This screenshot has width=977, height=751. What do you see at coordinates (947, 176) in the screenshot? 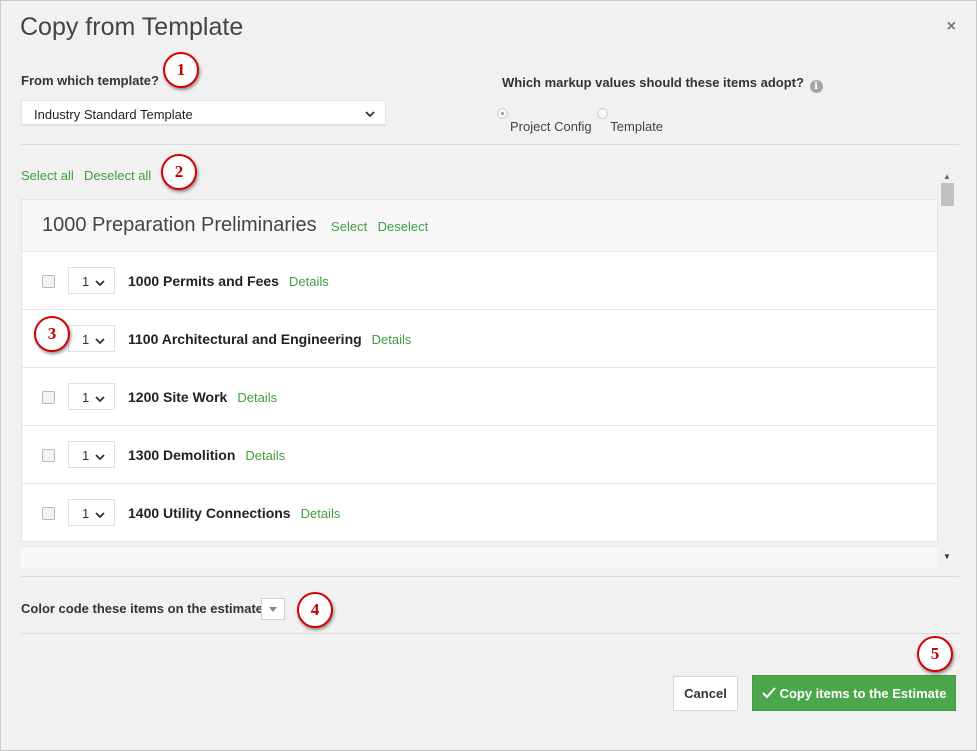
I see `scroll-up-arrow-icon: ▲` at bounding box center [947, 176].